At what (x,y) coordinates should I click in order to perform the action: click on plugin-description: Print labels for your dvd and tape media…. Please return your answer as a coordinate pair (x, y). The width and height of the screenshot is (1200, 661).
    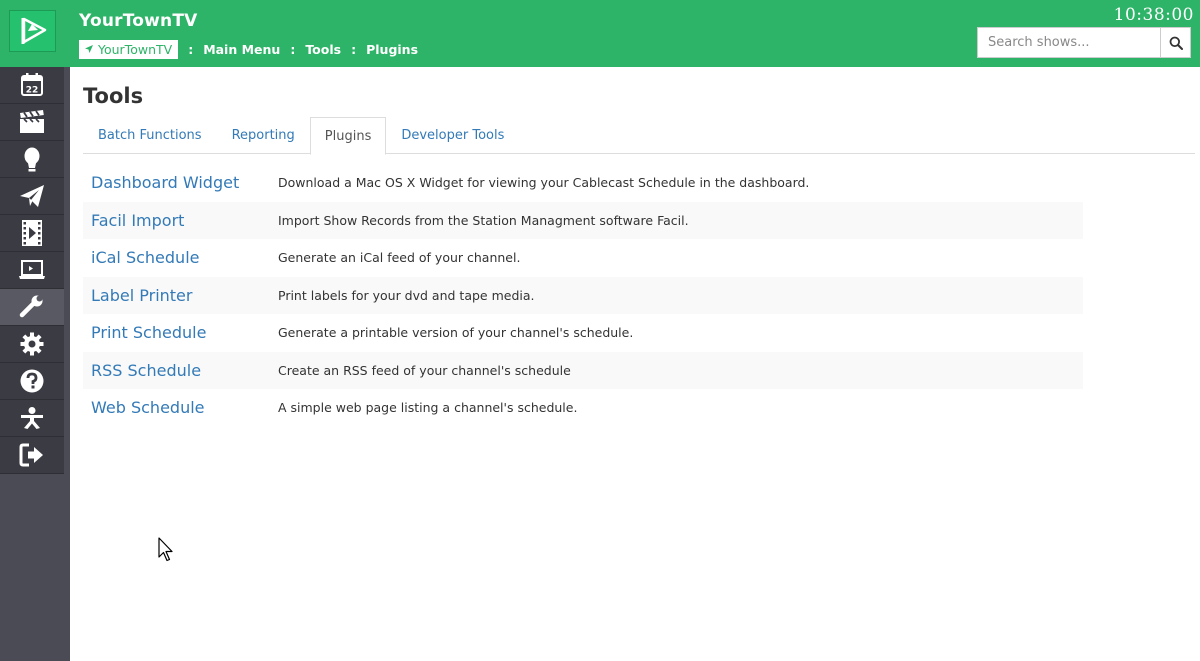
    Looking at the image, I should click on (406, 295).